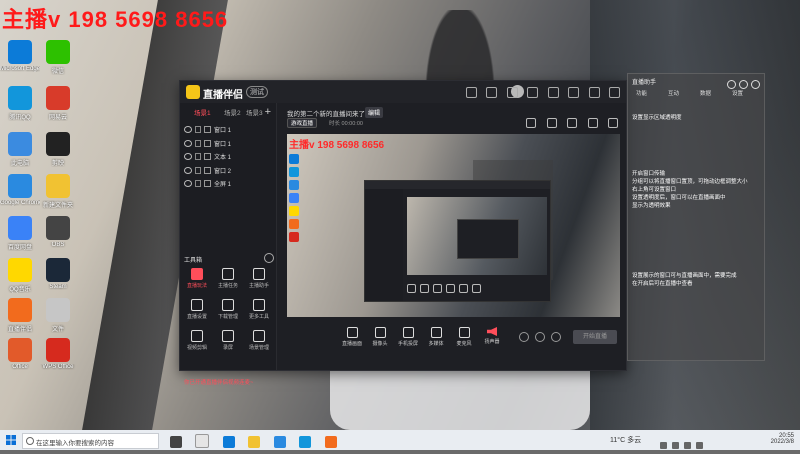 The height and width of the screenshot is (454, 800). Describe the element at coordinates (492, 336) in the screenshot. I see `control-speaker: 扬声器` at that location.